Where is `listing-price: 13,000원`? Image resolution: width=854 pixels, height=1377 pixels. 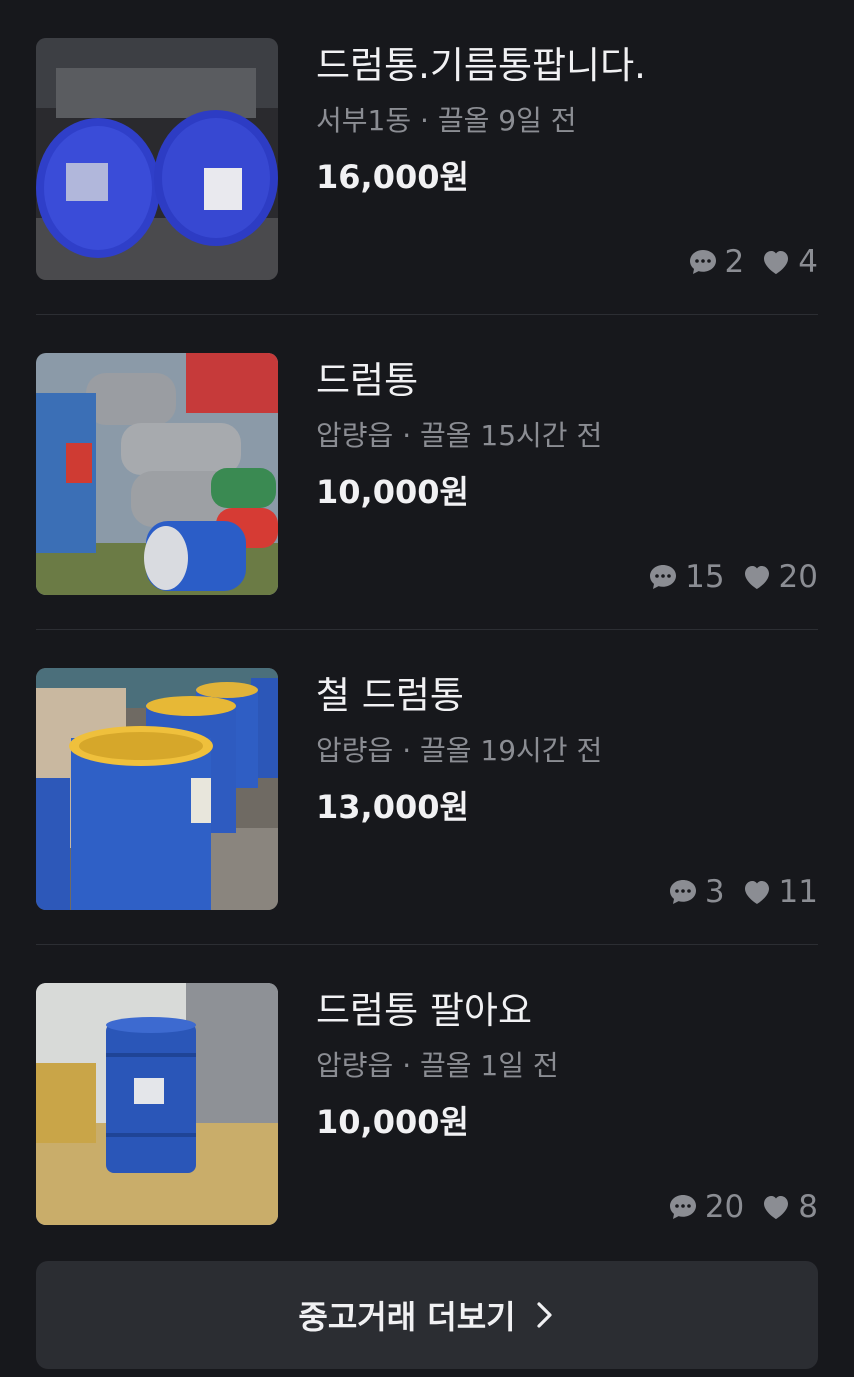
listing-price: 13,000원 is located at coordinates (392, 807).